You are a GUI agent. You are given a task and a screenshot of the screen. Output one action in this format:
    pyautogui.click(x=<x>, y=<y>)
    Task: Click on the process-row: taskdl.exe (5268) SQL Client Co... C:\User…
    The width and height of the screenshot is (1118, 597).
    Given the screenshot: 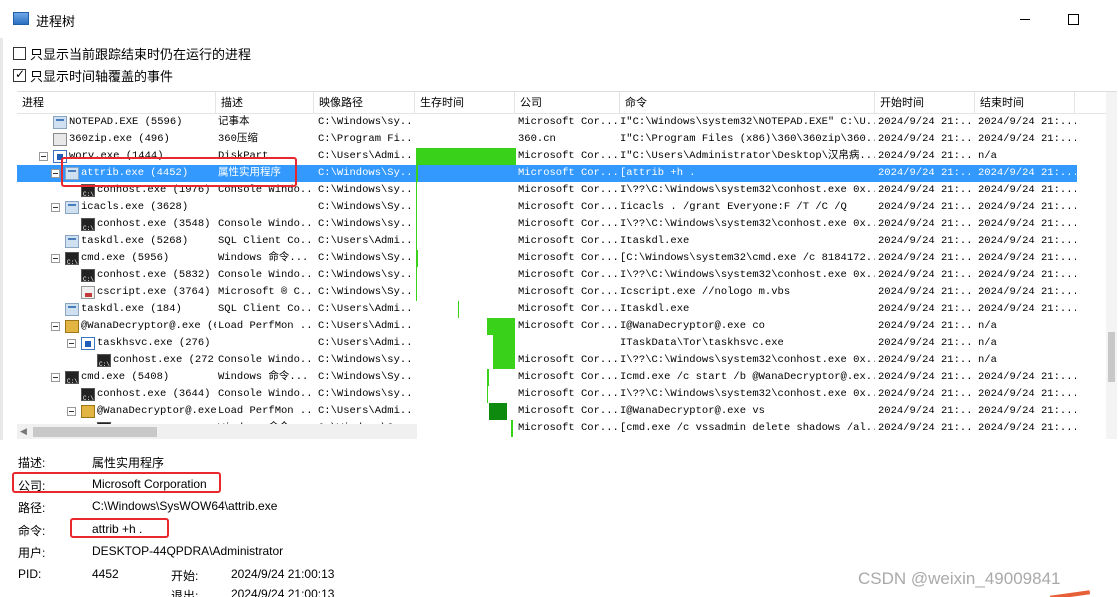 What is the action you would take?
    pyautogui.click(x=547, y=241)
    